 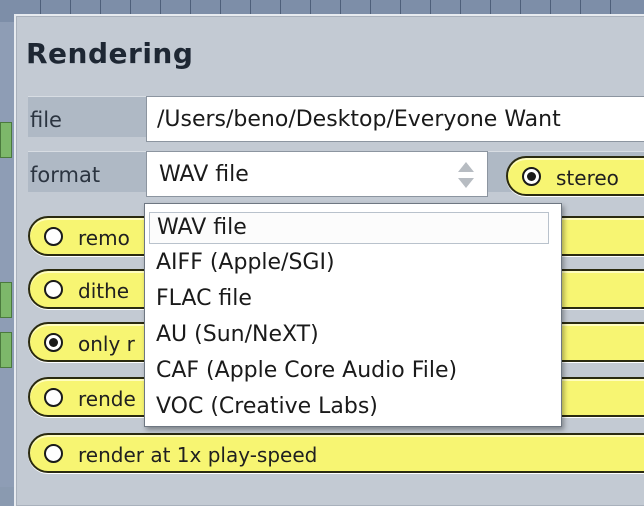 What do you see at coordinates (587, 178) in the screenshot?
I see `stereo-label: stereo` at bounding box center [587, 178].